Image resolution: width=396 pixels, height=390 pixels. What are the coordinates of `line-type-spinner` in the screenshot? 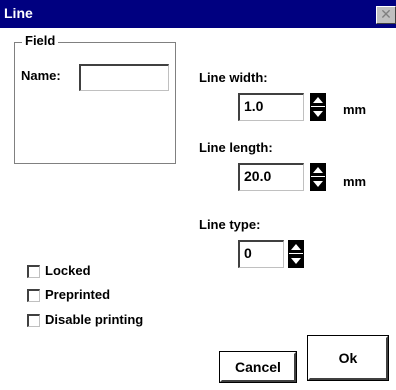 It's located at (296, 254).